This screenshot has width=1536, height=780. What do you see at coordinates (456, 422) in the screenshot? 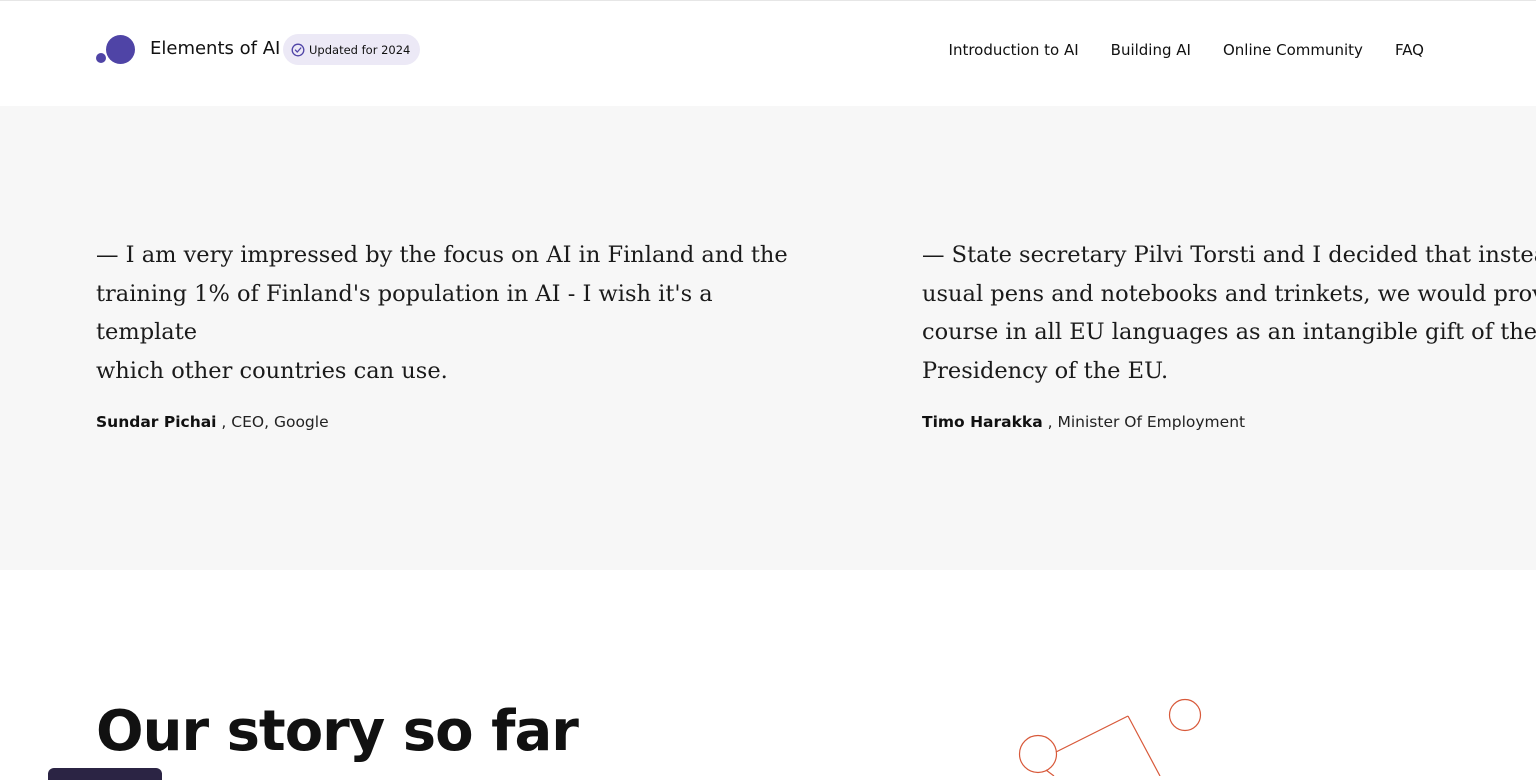
I see `testimonial-attribution: Sundar Pichai , CEO, Google` at bounding box center [456, 422].